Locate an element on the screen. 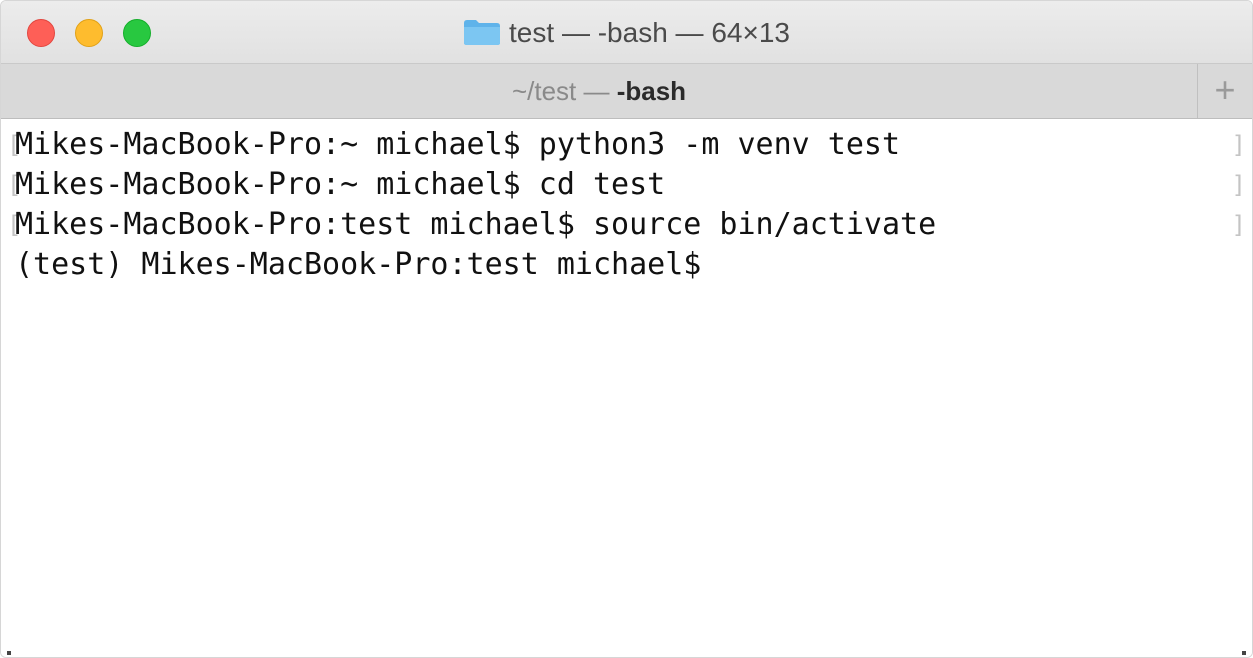 This screenshot has height=658, width=1253. title-bar: test — -bash — 64×13 is located at coordinates (626, 32).